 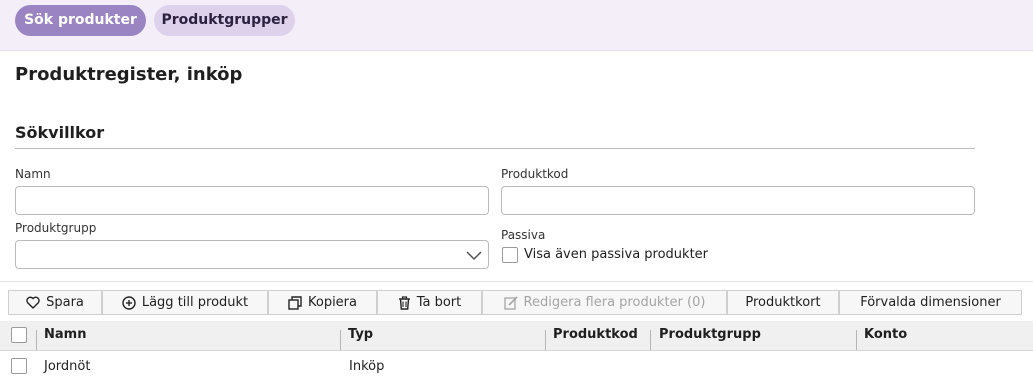 I want to click on cell-type: Inköp, so click(x=367, y=366).